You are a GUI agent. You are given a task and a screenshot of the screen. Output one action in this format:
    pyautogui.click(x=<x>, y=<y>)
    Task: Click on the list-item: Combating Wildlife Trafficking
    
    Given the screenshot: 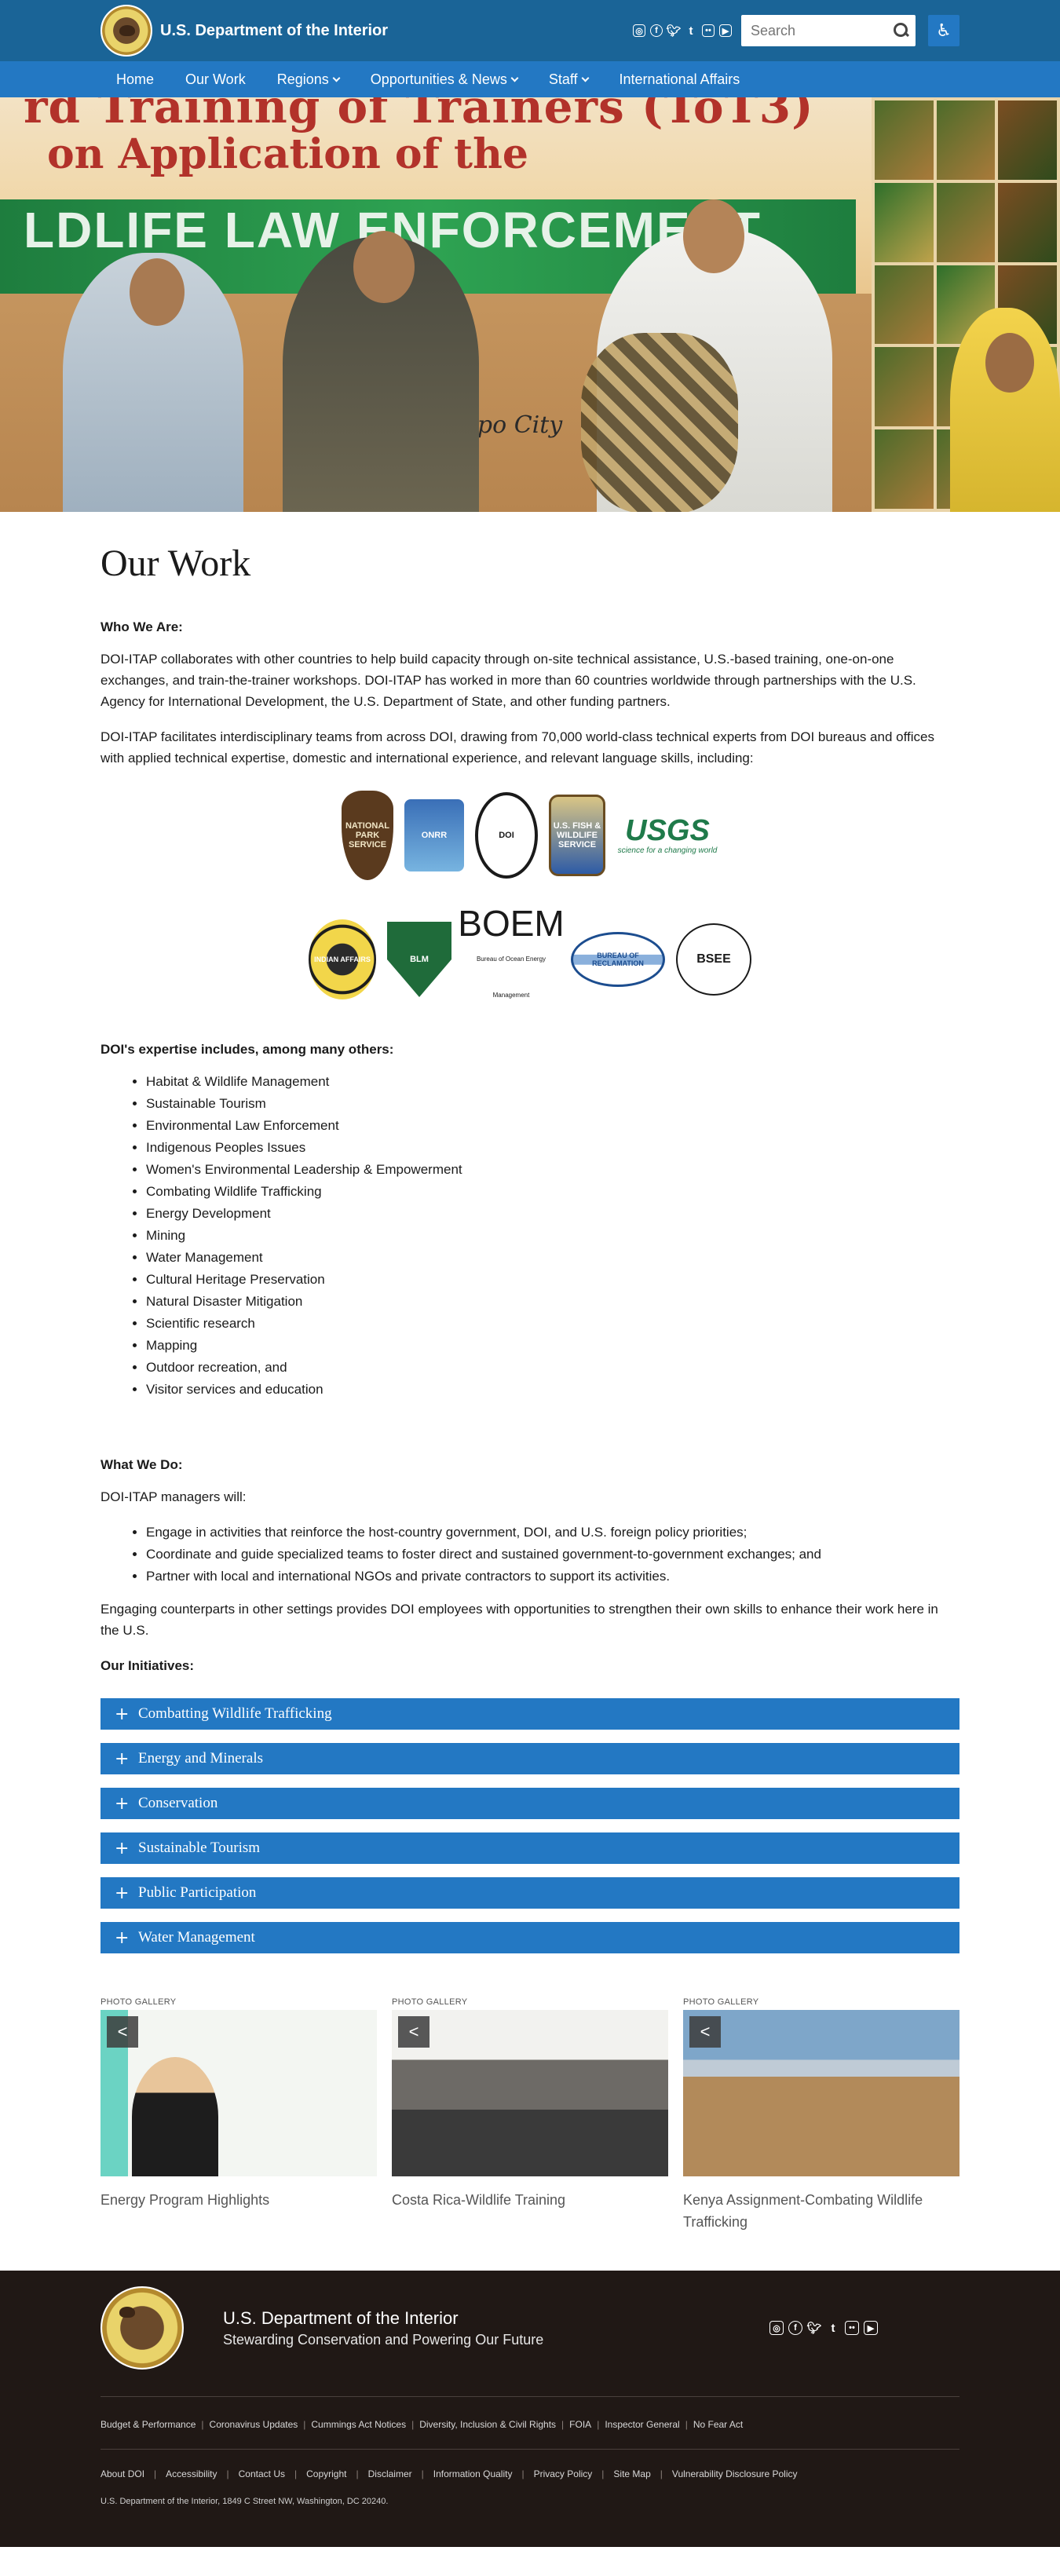 What is the action you would take?
    pyautogui.click(x=553, y=1192)
    